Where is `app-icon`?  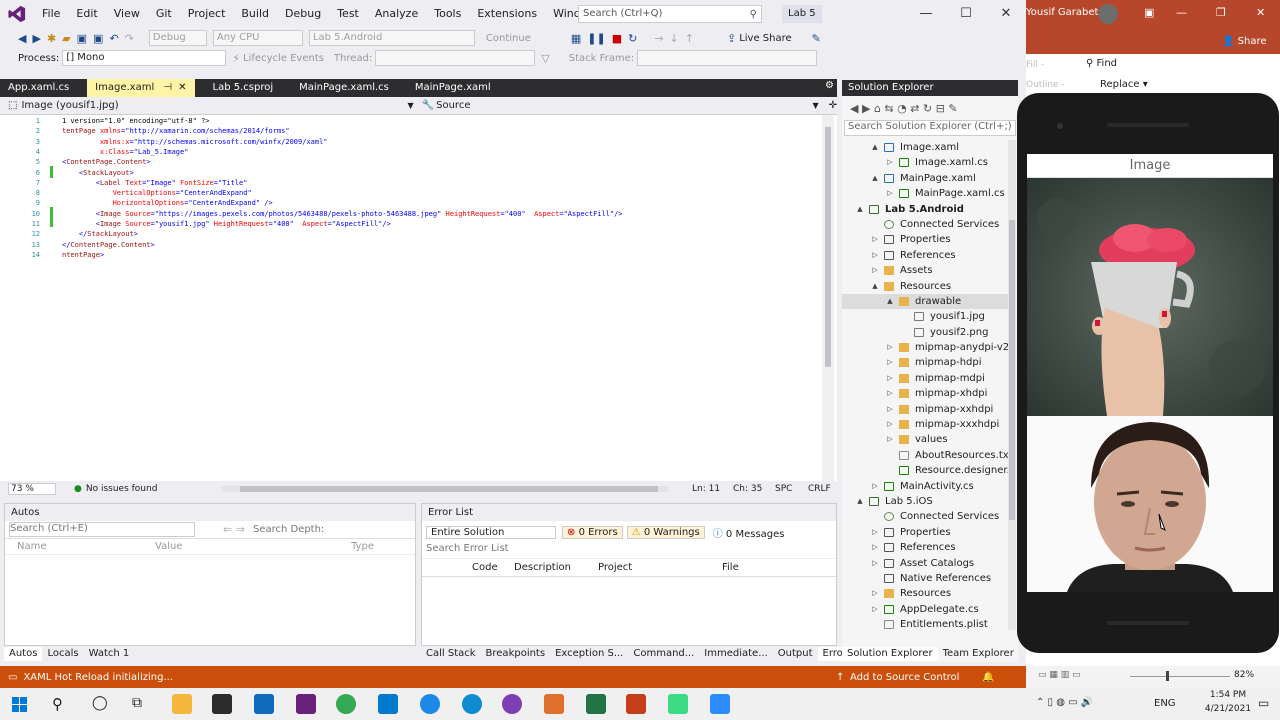 app-icon is located at coordinates (596, 704).